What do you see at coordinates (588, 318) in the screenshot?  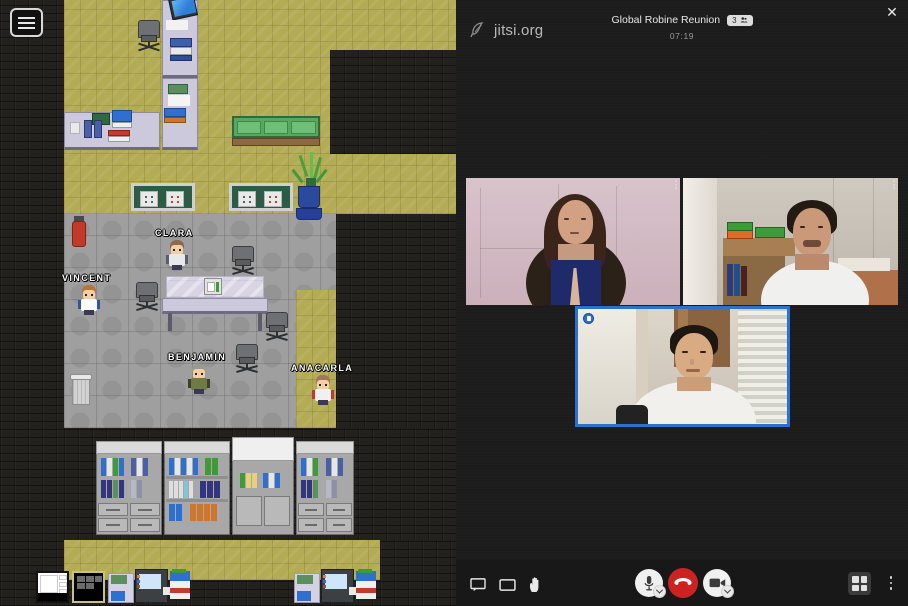 I see `active-speaker-badge` at bounding box center [588, 318].